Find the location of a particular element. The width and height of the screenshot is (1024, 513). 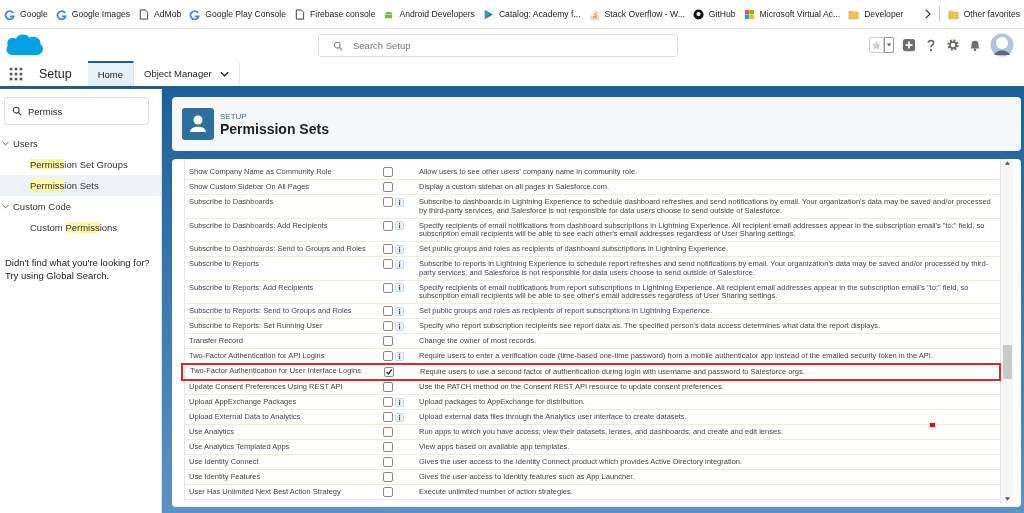

github-icon is located at coordinates (698, 14).